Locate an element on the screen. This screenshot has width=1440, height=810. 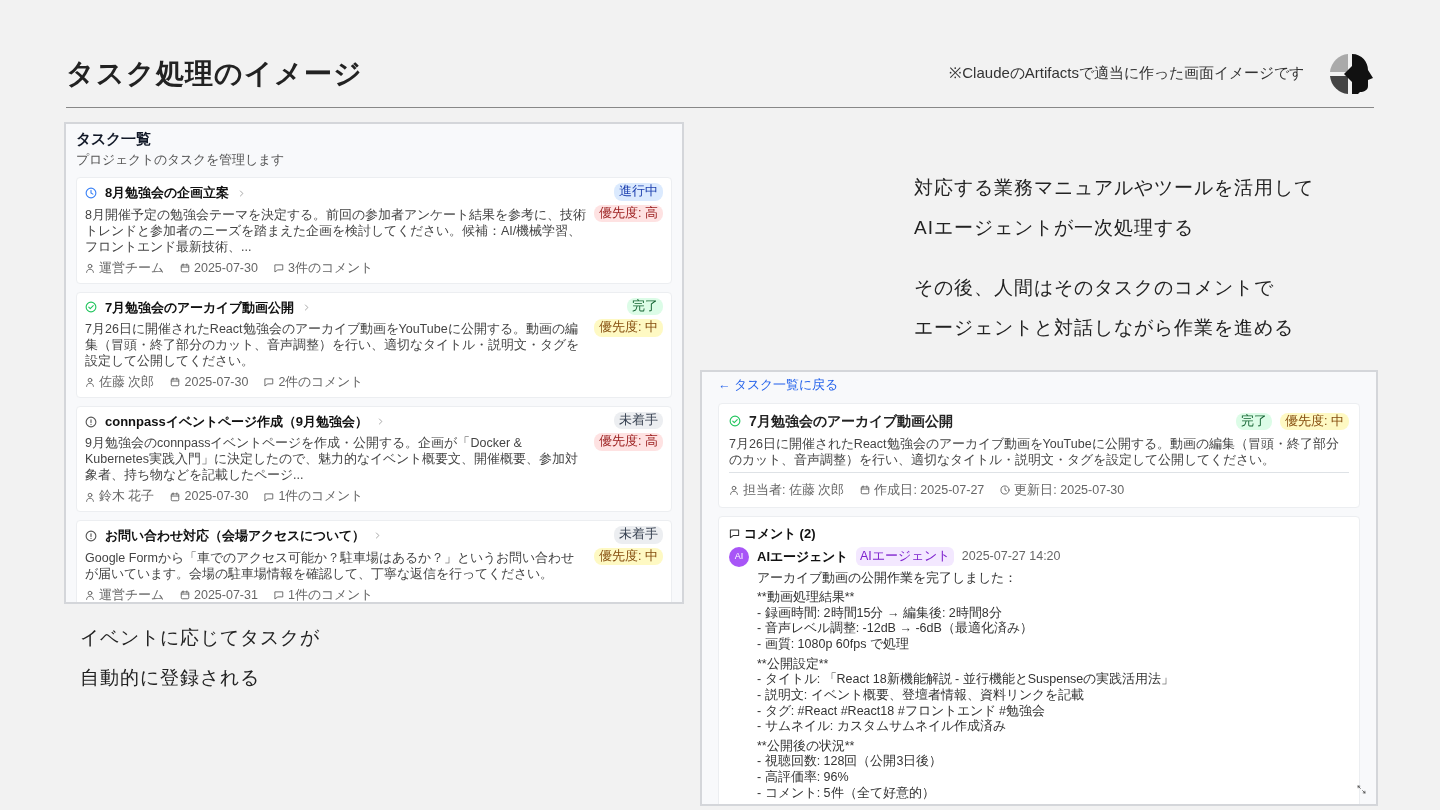
comment-author: AIエージェント is located at coordinates (802, 557).